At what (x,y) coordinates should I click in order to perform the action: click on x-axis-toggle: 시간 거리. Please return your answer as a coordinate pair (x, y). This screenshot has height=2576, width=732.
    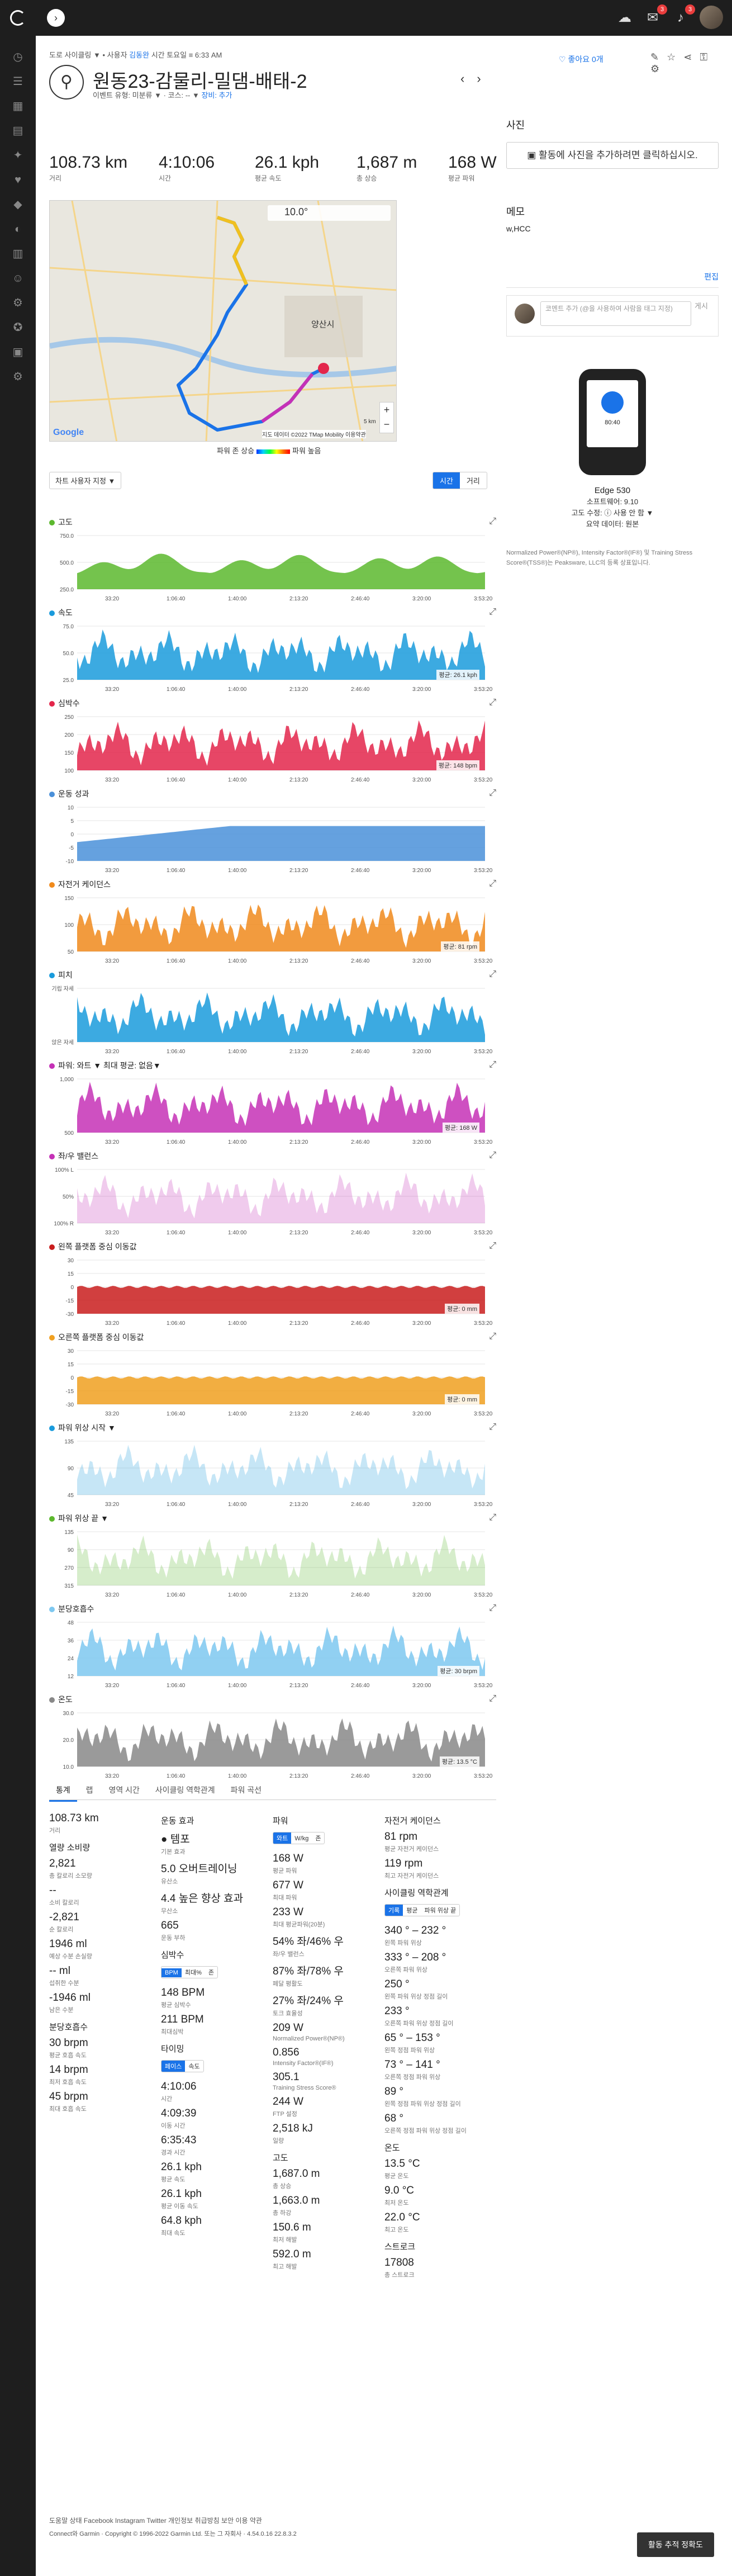
    Looking at the image, I should click on (460, 481).